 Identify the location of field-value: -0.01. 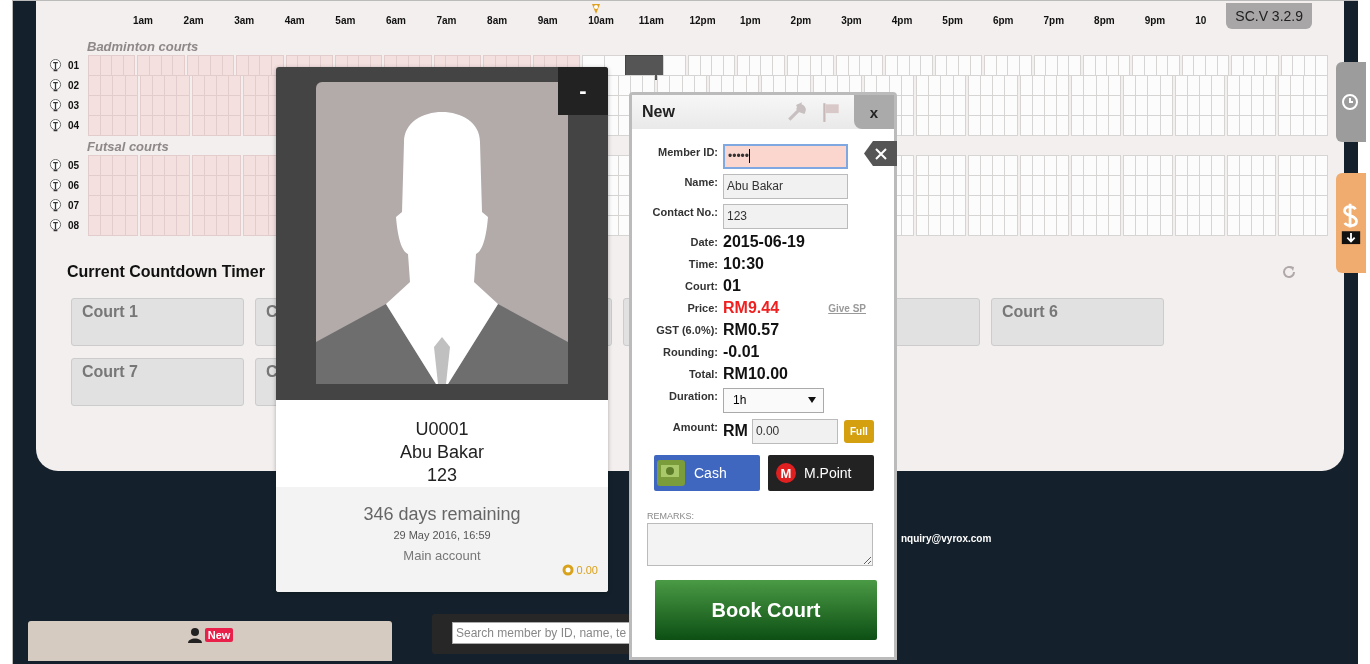
(741, 352).